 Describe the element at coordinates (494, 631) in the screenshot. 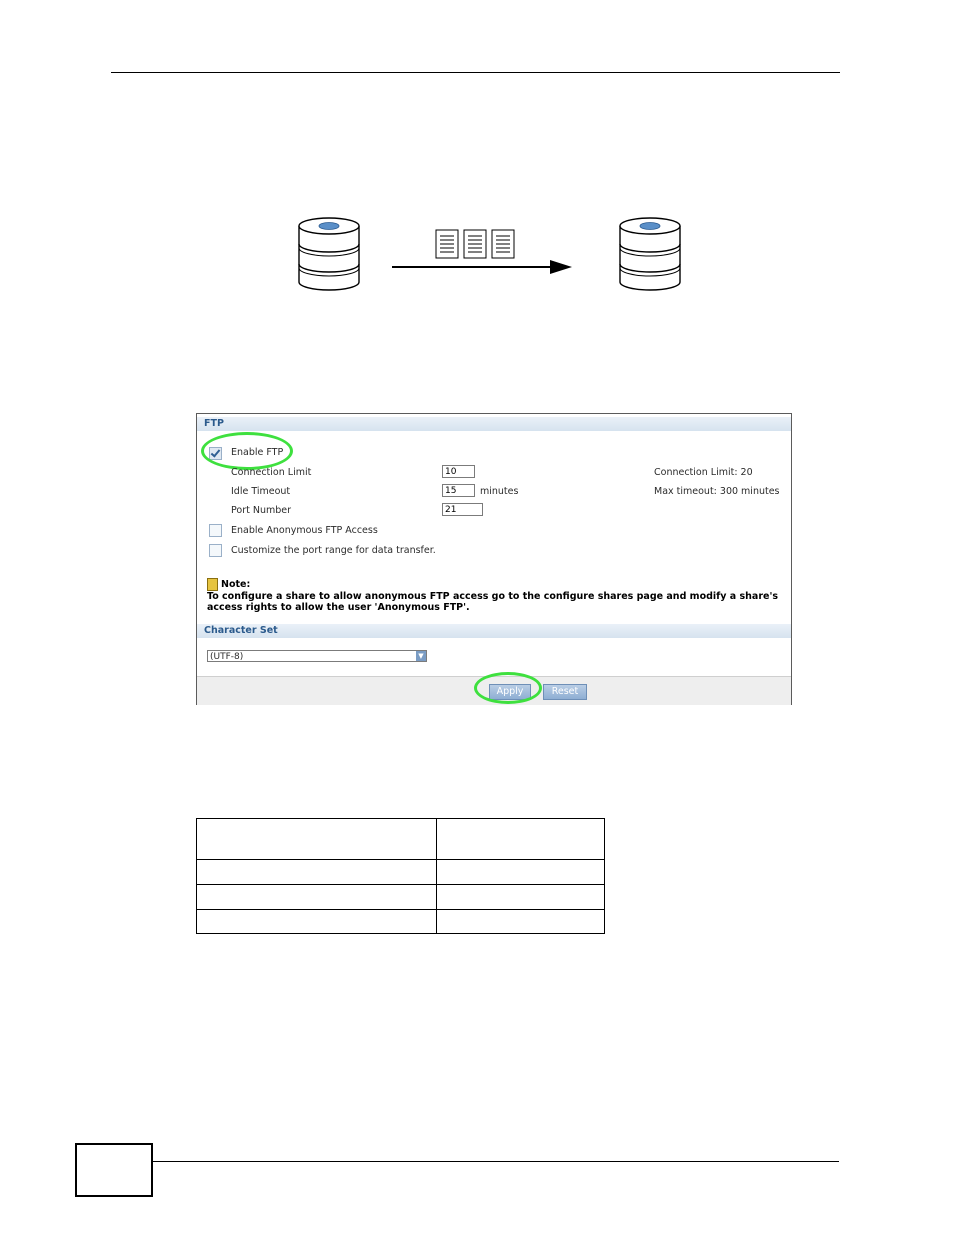

I see `charset-section-header: Character Set` at that location.